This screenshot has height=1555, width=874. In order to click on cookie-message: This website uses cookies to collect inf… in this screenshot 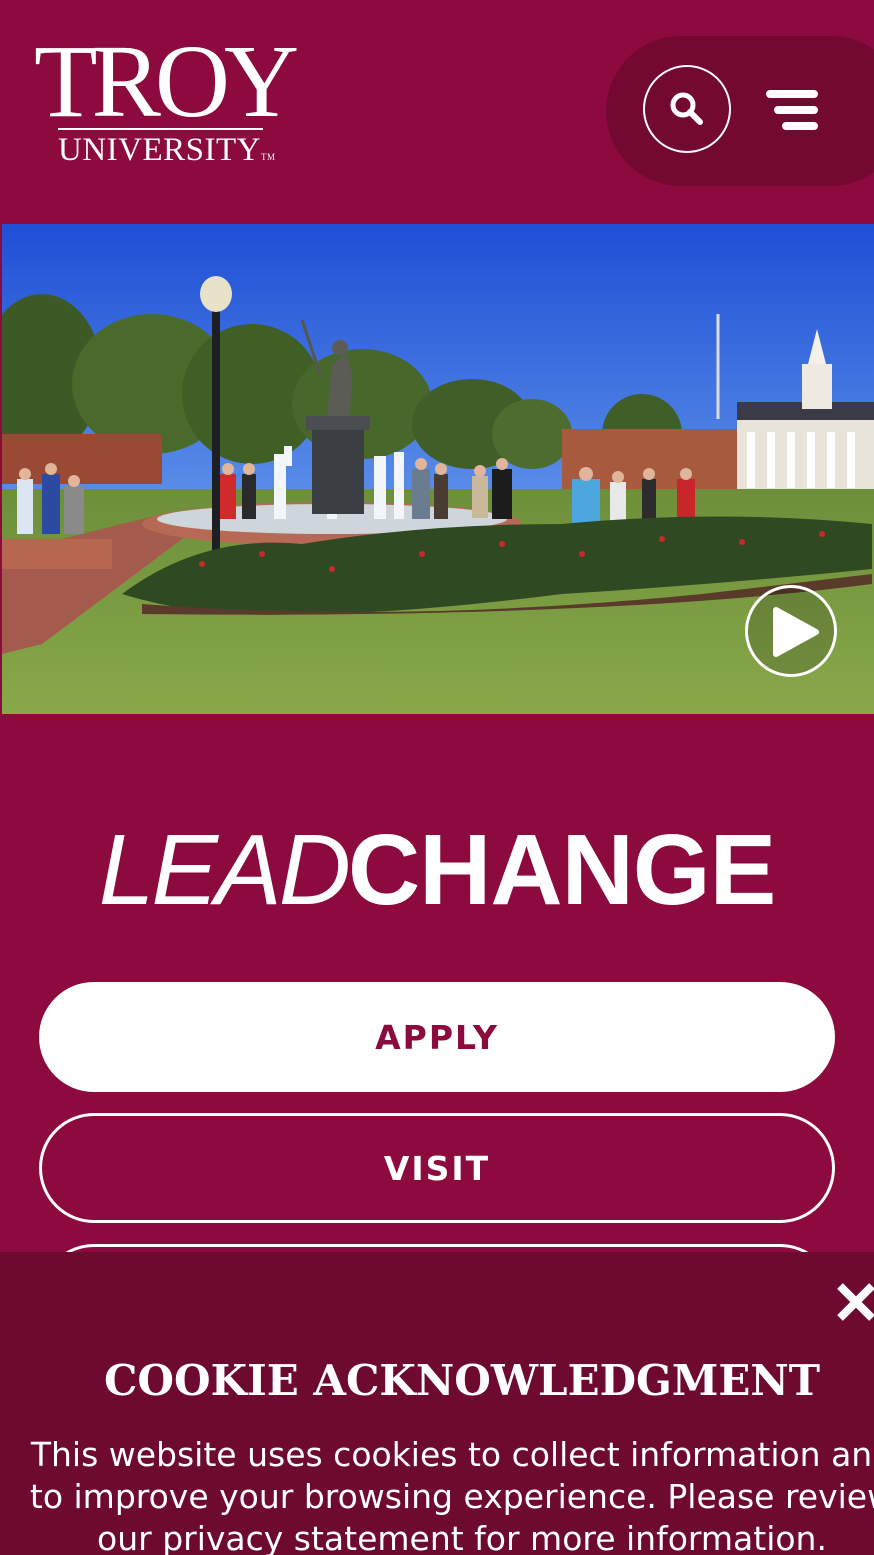, I will do `click(451, 1495)`.